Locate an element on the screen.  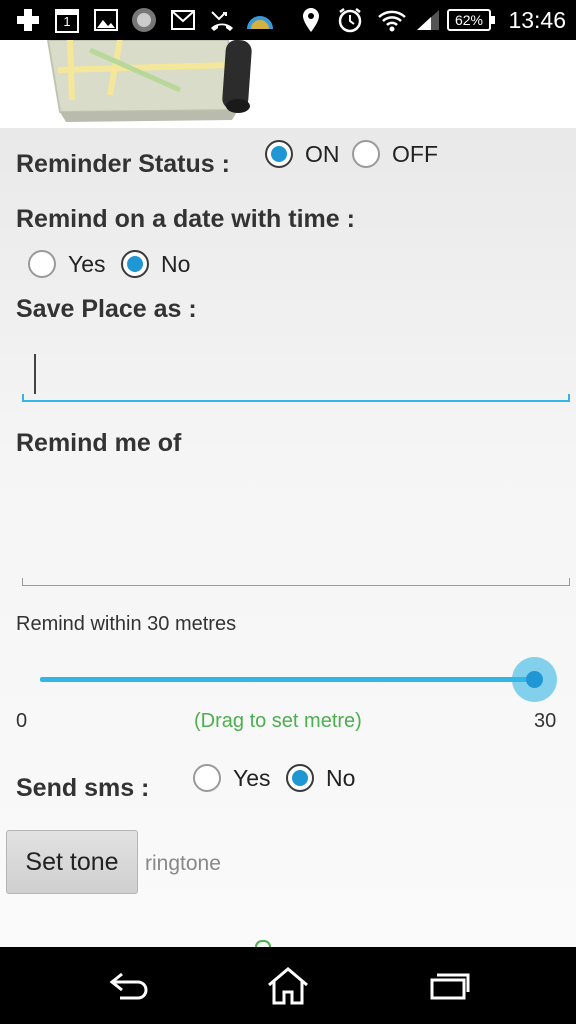
ringtone-value: ringtone is located at coordinates (183, 863).